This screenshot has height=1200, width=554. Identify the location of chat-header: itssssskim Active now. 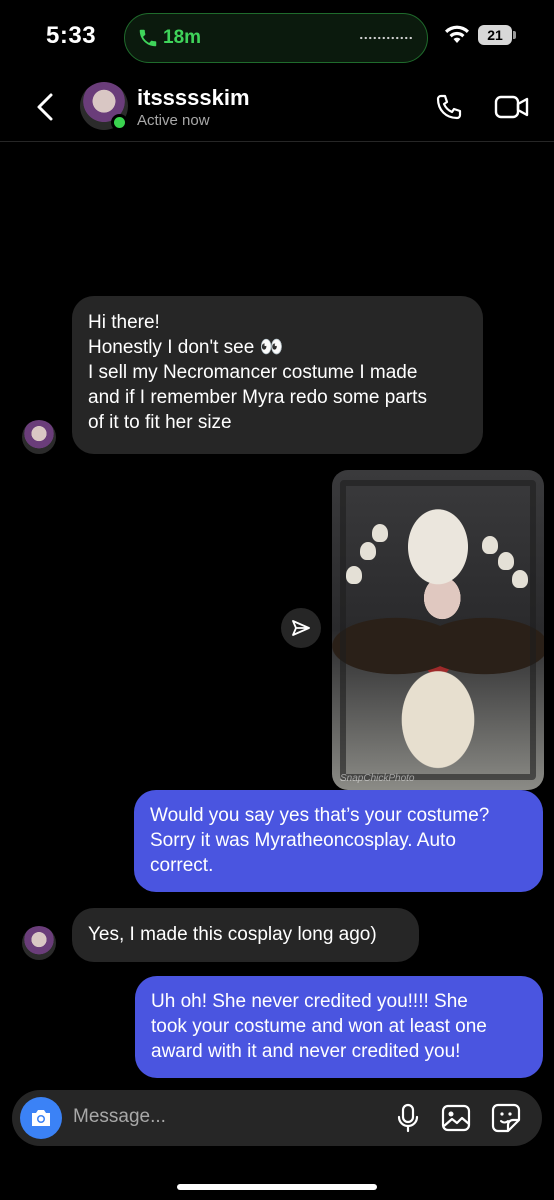
(277, 107).